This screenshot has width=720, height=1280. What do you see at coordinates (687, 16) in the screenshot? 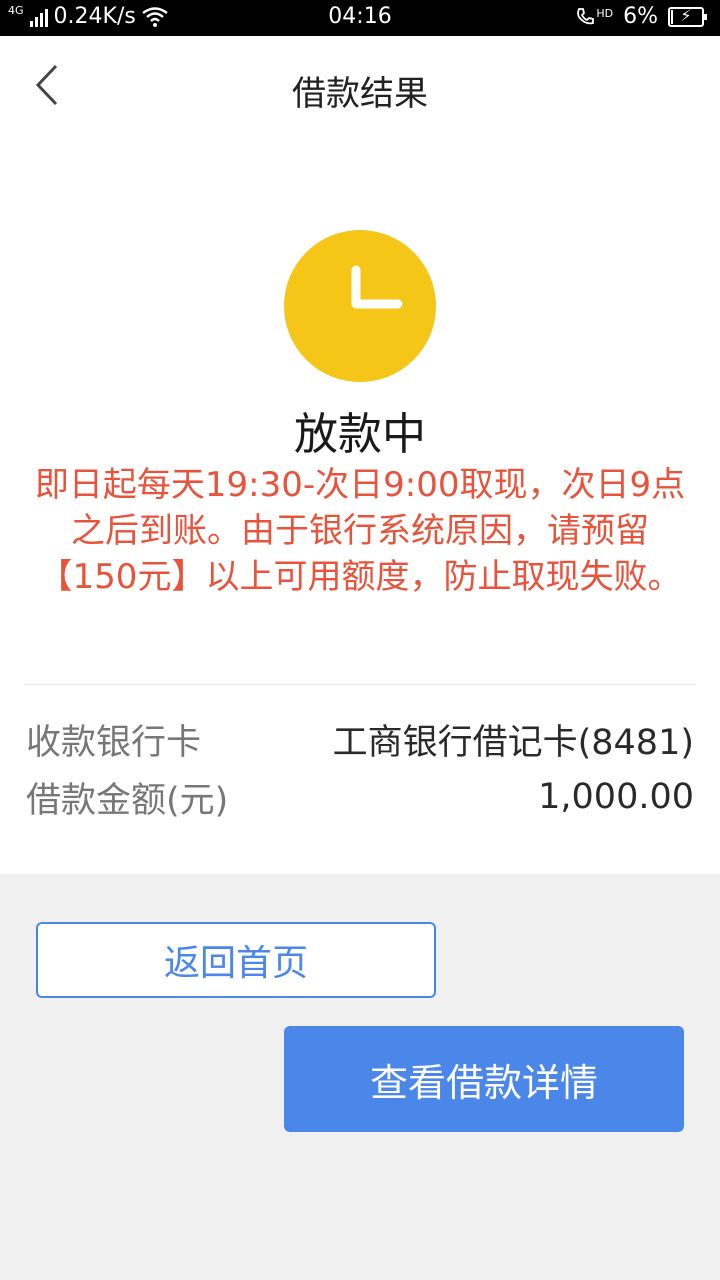
I see `battery-charging-icon: ⚡` at bounding box center [687, 16].